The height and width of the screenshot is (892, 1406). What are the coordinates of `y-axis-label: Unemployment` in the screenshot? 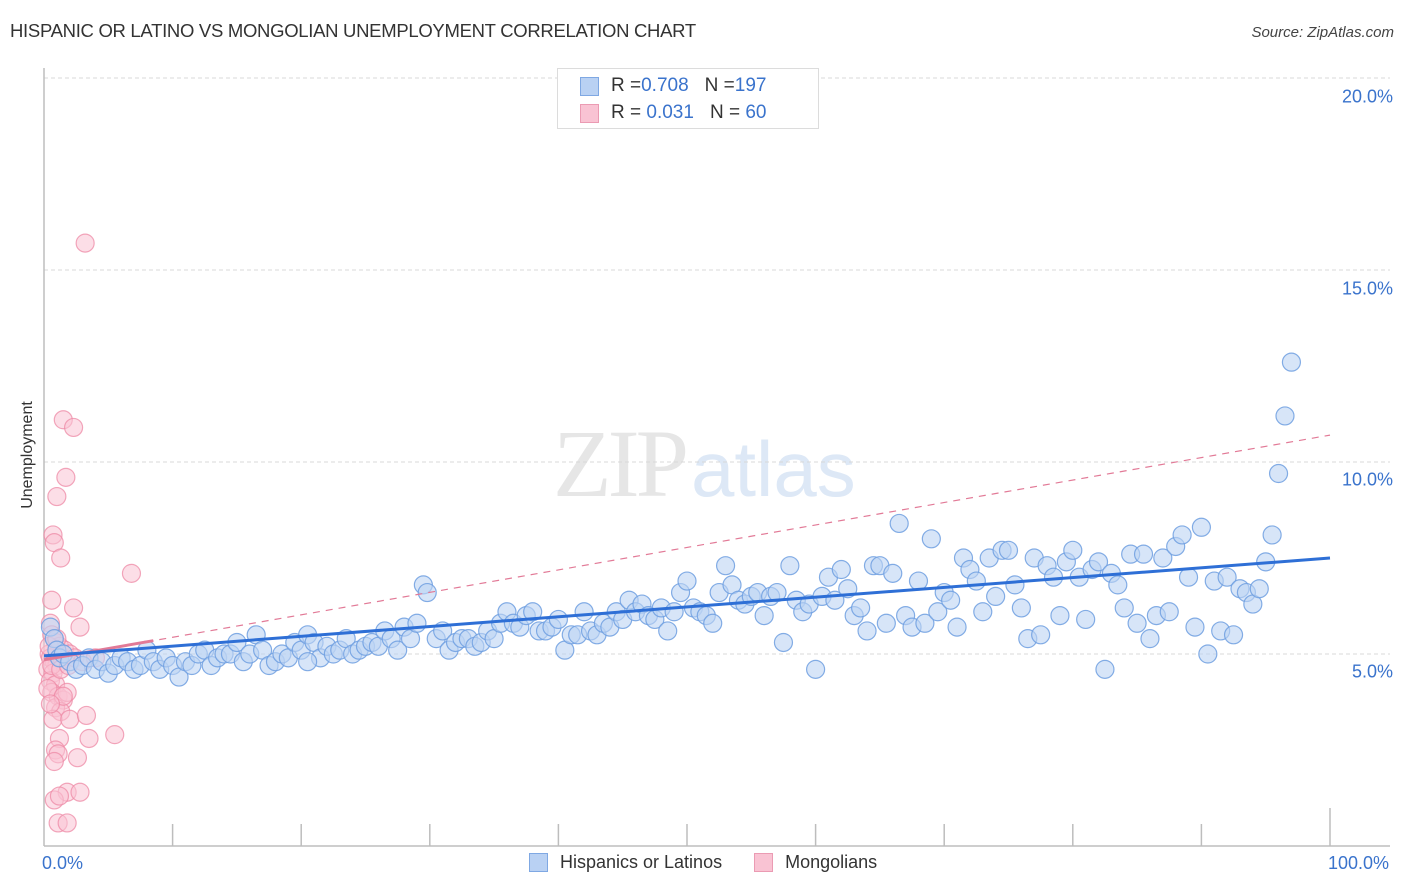 It's located at (27, 455).